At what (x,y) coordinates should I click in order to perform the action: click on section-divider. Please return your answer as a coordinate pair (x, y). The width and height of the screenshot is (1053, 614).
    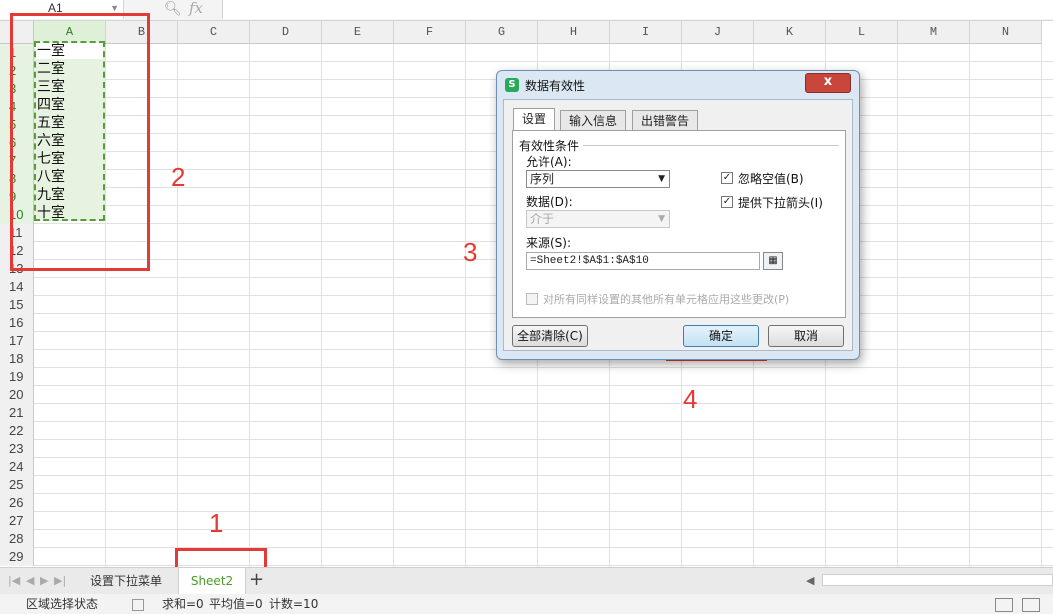
    Looking at the image, I should click on (711, 145).